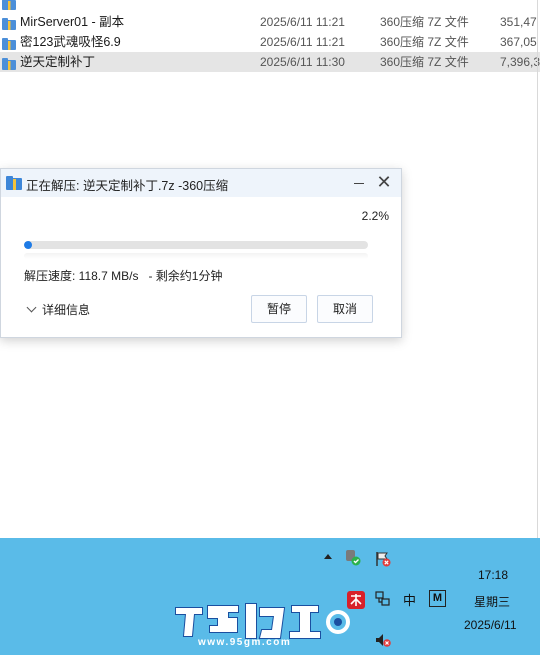  I want to click on watermark-url: www.95gm.com, so click(245, 642).